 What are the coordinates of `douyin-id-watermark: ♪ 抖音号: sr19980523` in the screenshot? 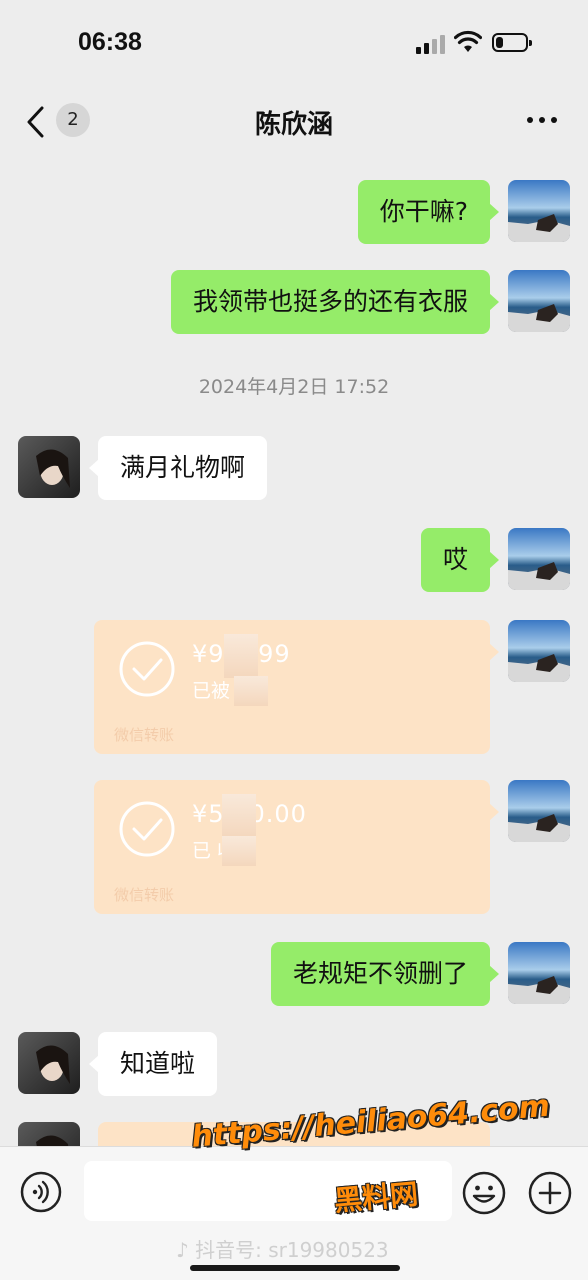 It's located at (282, 1248).